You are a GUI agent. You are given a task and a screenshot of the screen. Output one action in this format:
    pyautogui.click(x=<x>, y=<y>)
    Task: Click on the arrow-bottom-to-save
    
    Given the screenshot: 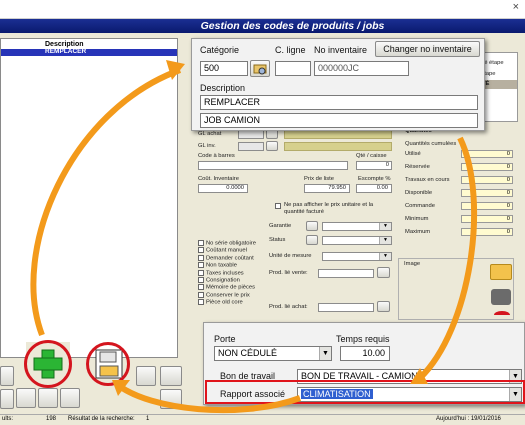 What is the action you would take?
    pyautogui.click(x=209, y=398)
    